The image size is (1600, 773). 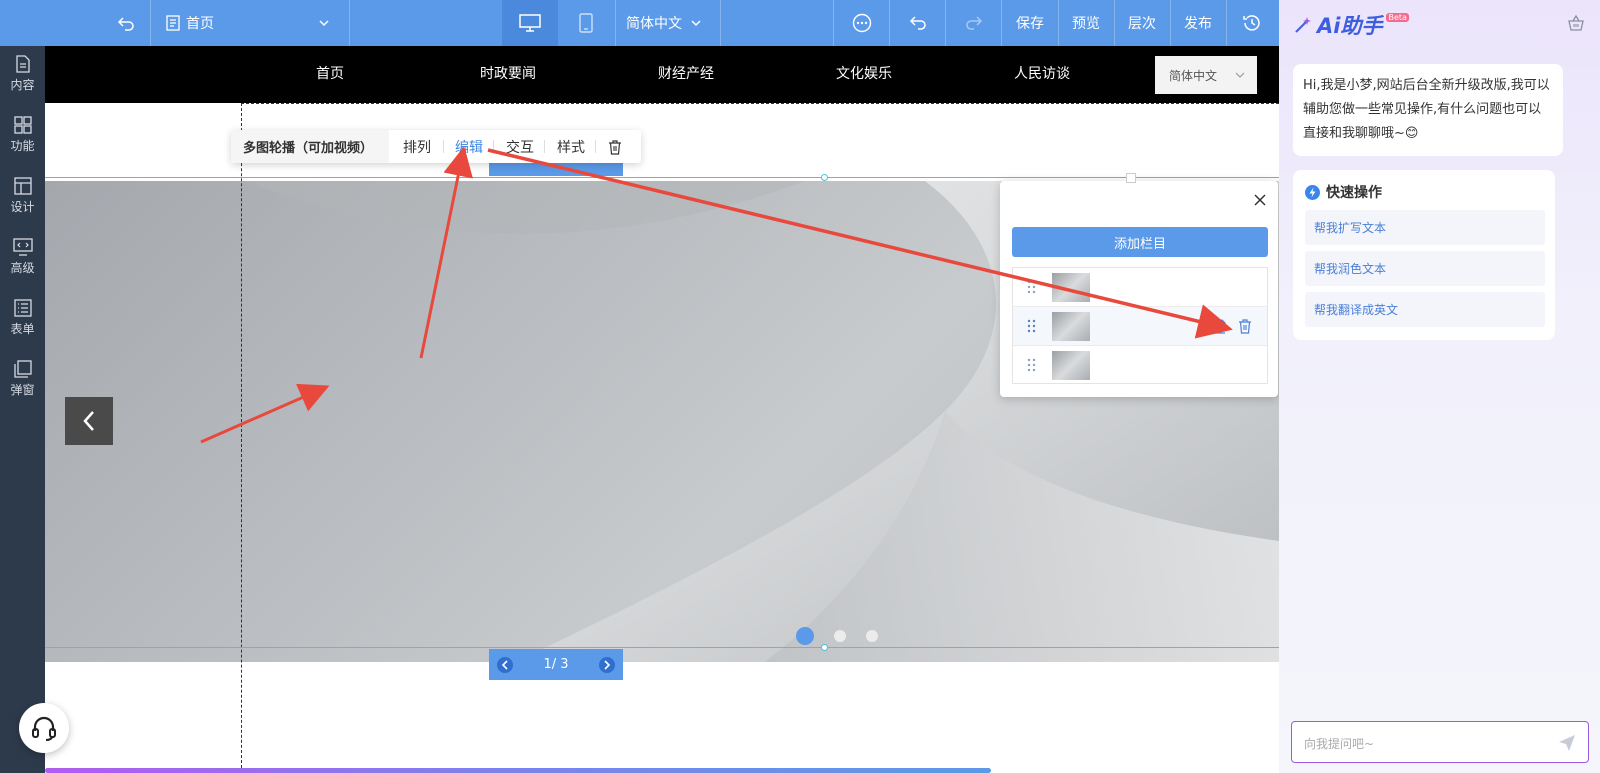 What do you see at coordinates (1425, 227) in the screenshot?
I see `quick-action-expand-text: 帮我扩写文本` at bounding box center [1425, 227].